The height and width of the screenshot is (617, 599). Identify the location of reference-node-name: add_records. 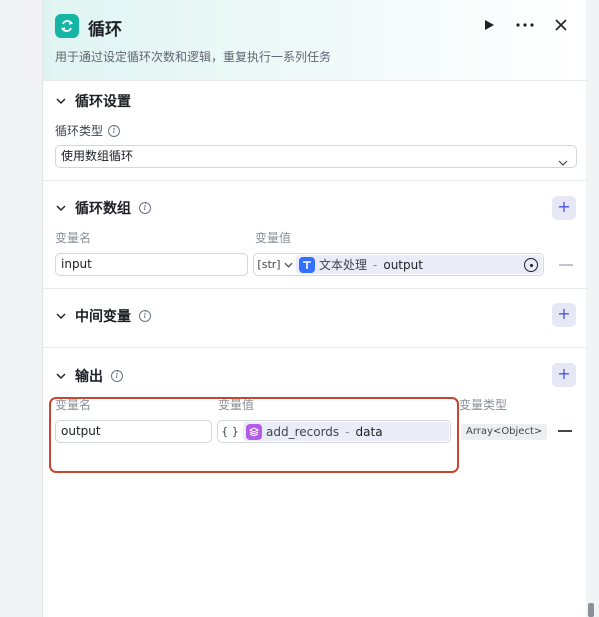
(303, 431).